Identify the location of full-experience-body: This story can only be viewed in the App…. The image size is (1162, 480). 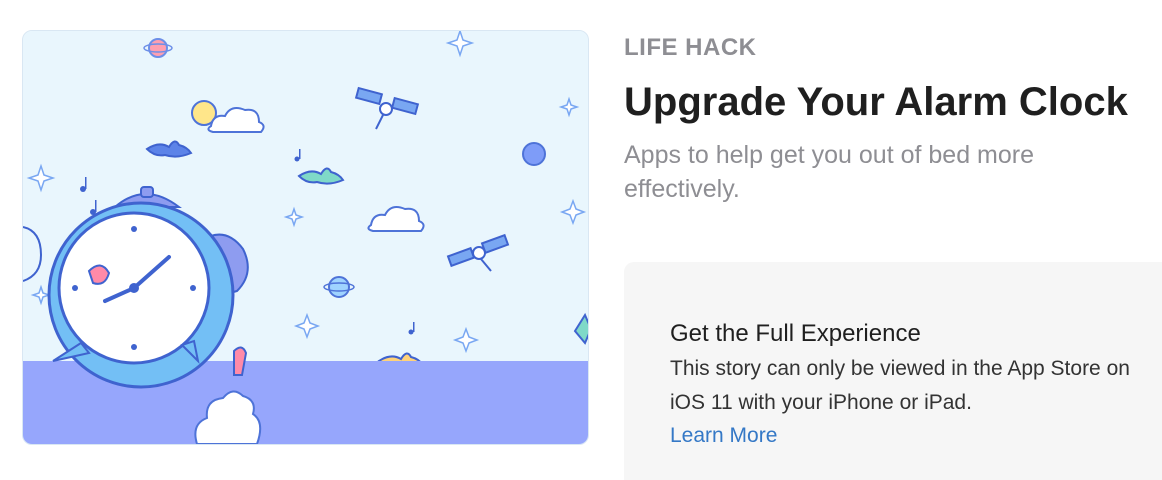
(900, 385).